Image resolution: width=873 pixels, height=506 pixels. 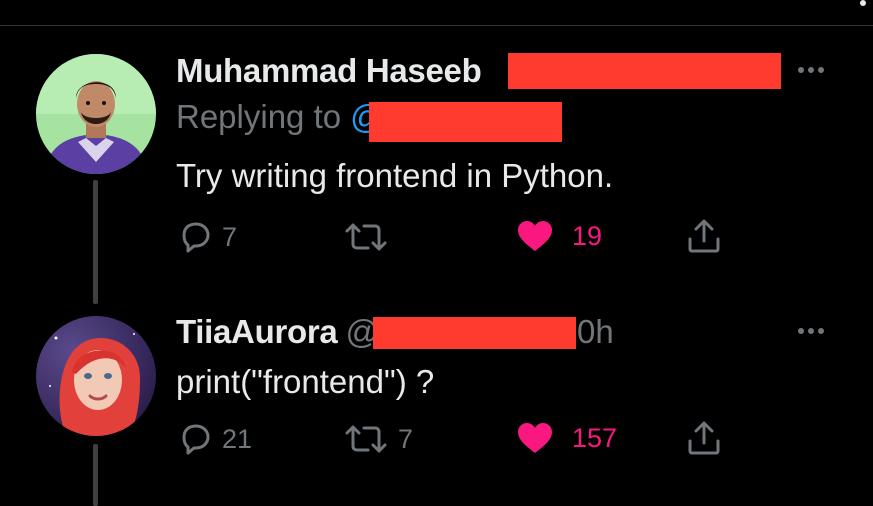 I want to click on reply-button: 21, so click(x=215, y=439).